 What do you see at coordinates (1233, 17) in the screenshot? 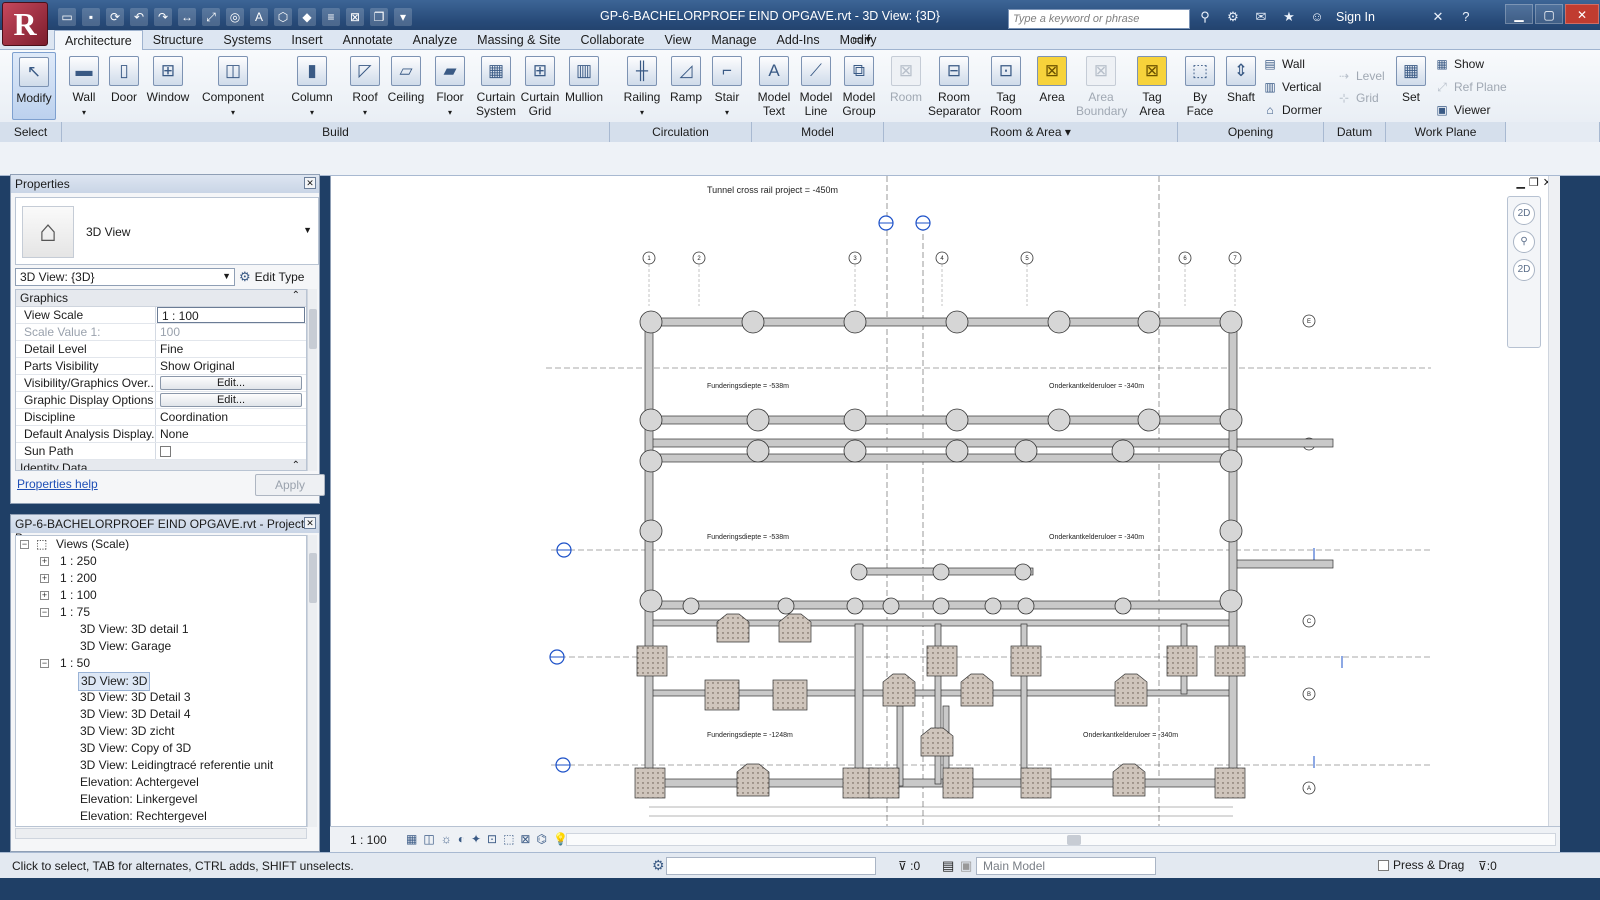
I see `subscription-icon: ⚙` at bounding box center [1233, 17].